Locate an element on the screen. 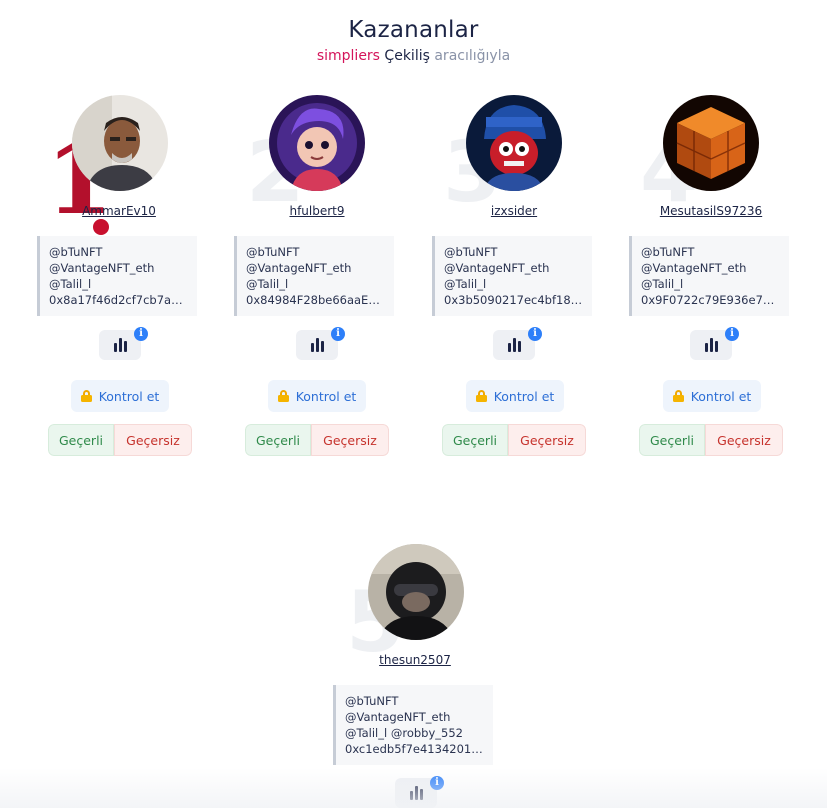 This screenshot has width=827, height=808. winner-username: MesutasilS97236 is located at coordinates (711, 211).